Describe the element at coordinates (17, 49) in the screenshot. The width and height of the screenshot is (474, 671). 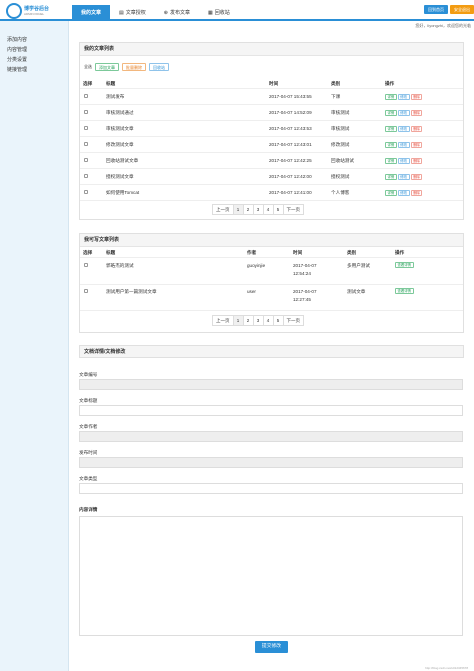
I see `sidebar-item-content-manage: 内容管理` at that location.